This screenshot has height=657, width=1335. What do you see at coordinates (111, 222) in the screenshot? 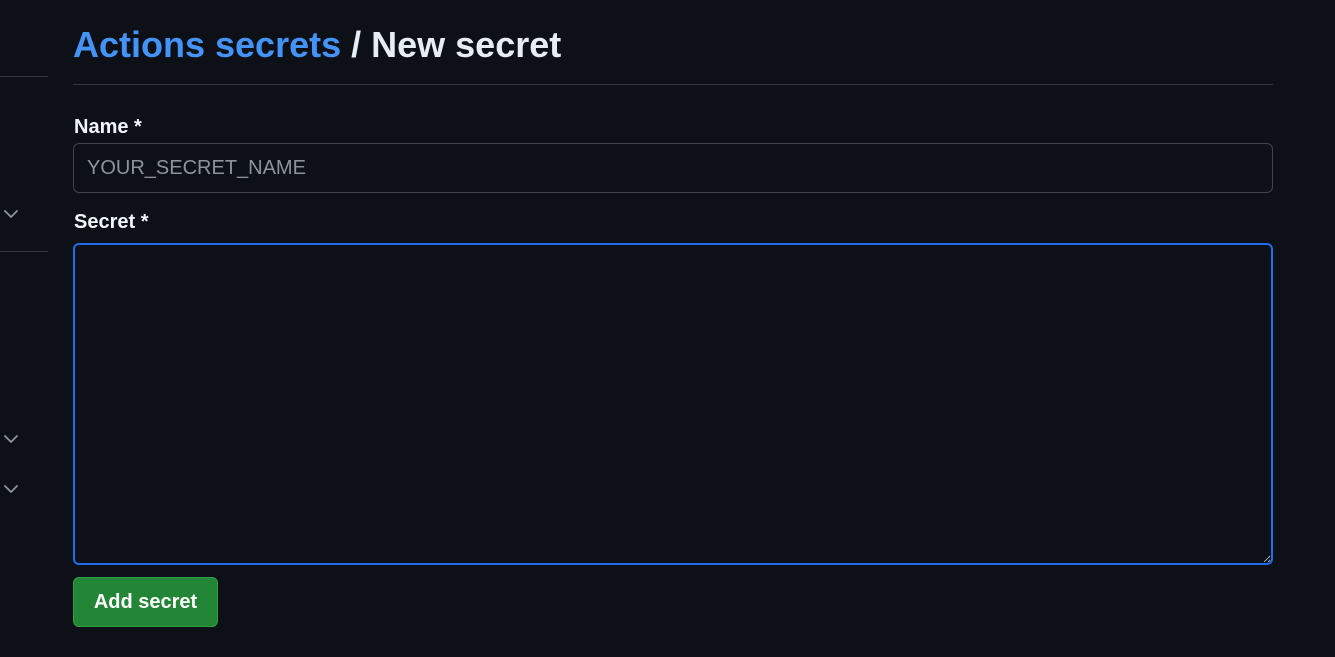
I see `secret-label: Secret *` at bounding box center [111, 222].